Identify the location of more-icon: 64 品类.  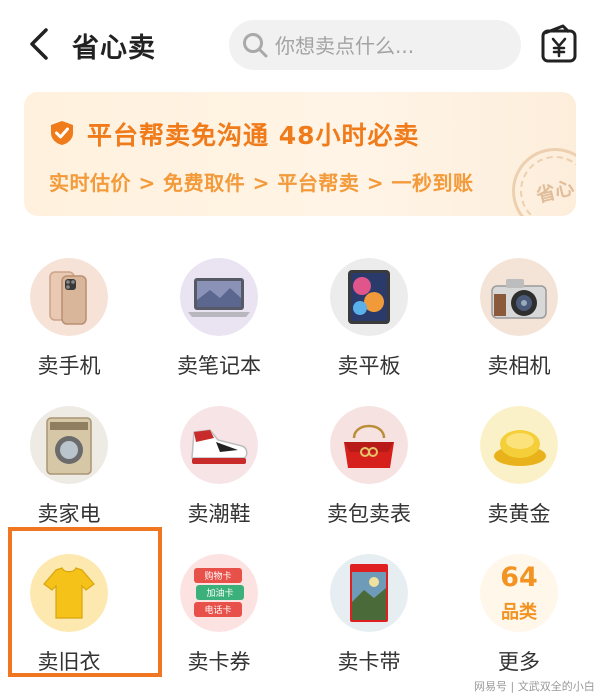
(519, 593).